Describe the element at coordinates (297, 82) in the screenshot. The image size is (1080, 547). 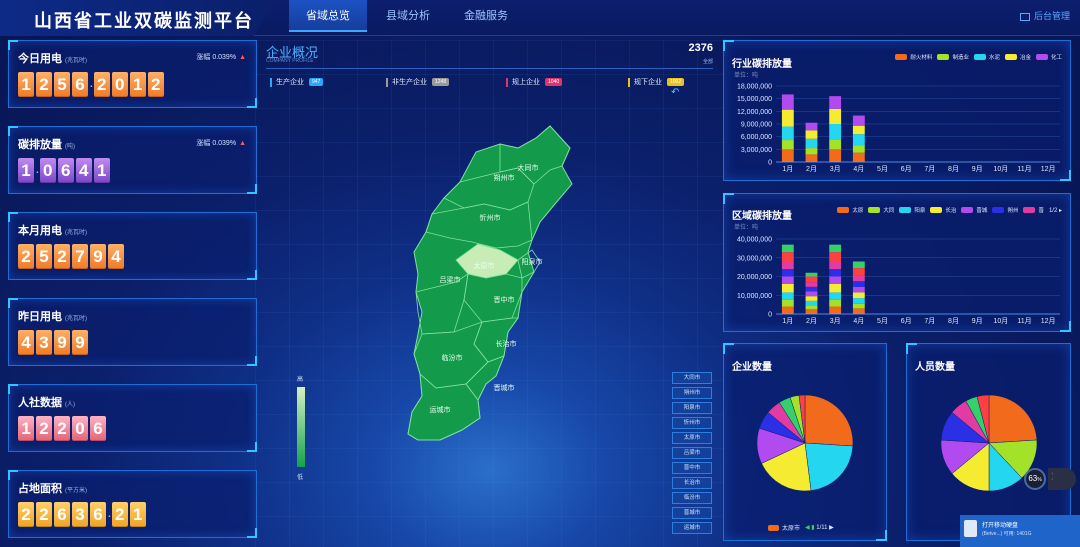
I see `category-item: 生产企业 947` at that location.